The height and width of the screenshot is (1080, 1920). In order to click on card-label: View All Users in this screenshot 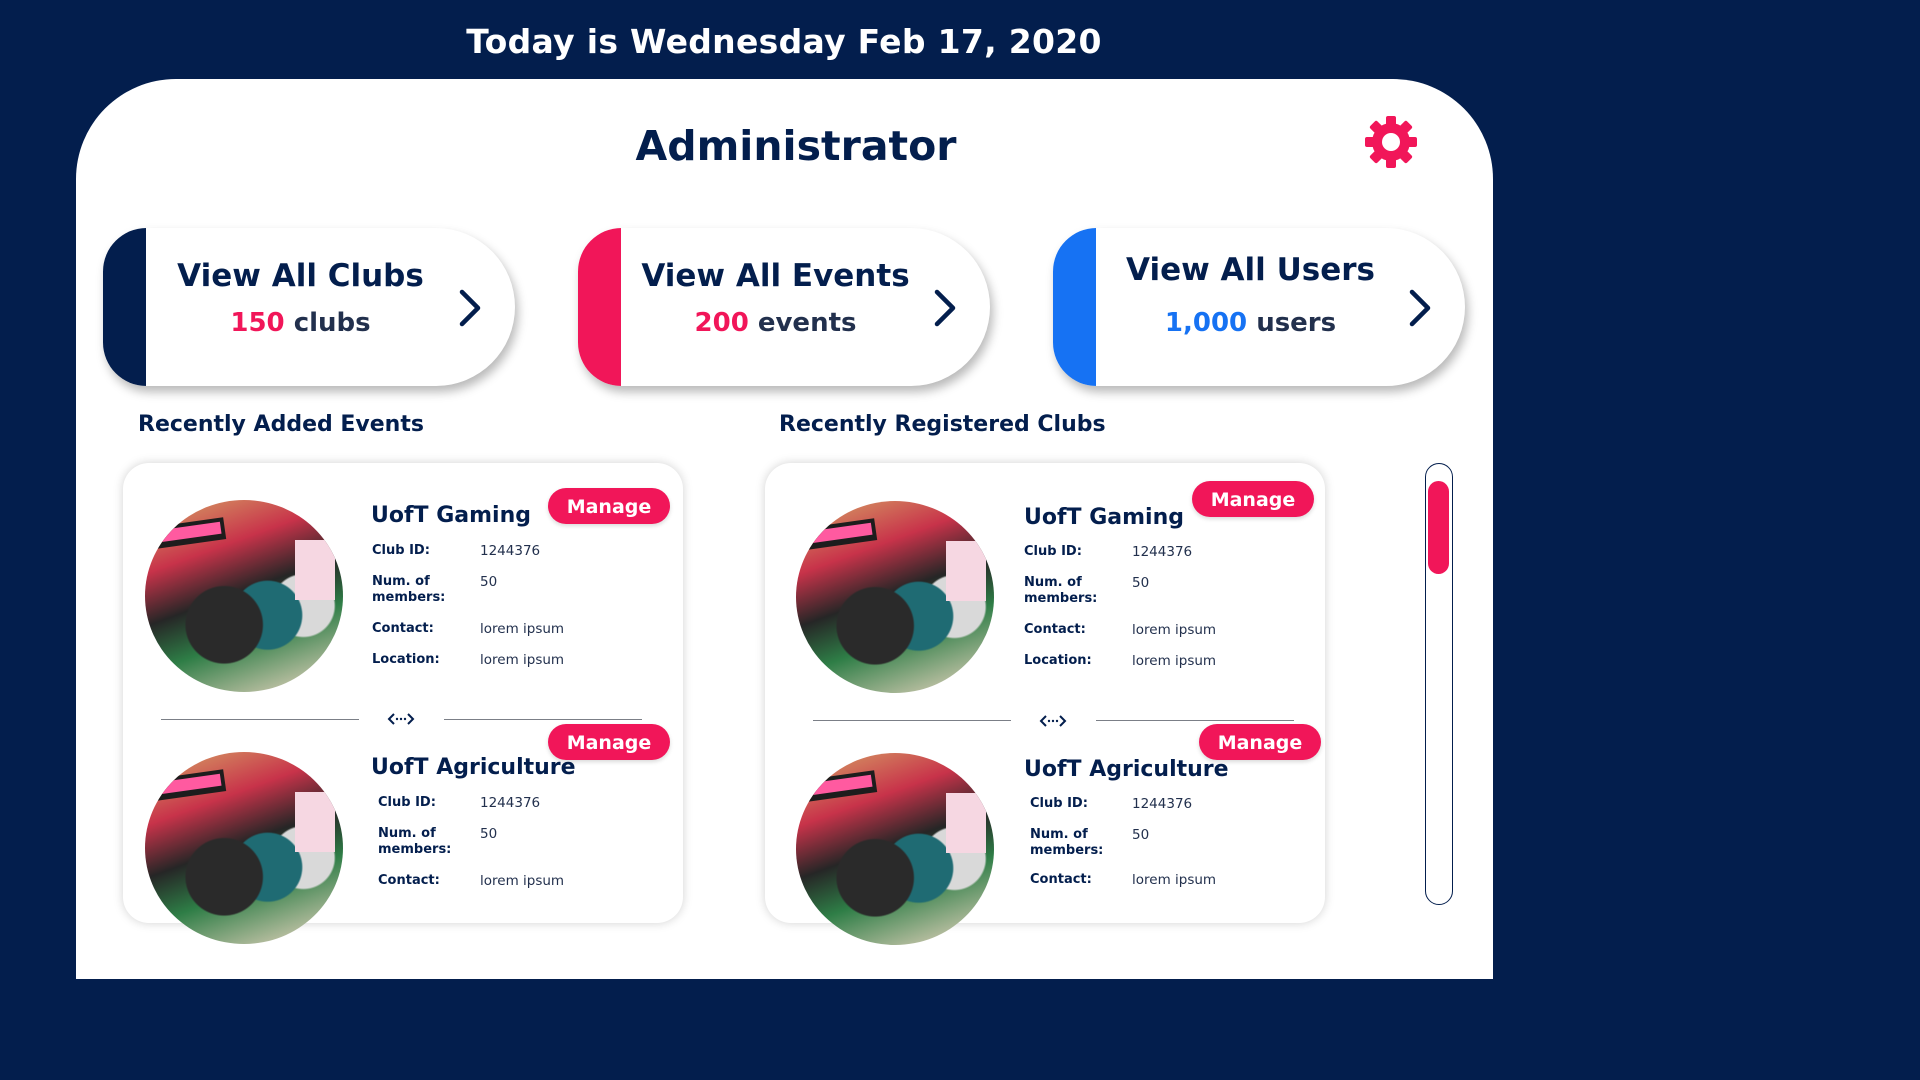, I will do `click(1250, 270)`.